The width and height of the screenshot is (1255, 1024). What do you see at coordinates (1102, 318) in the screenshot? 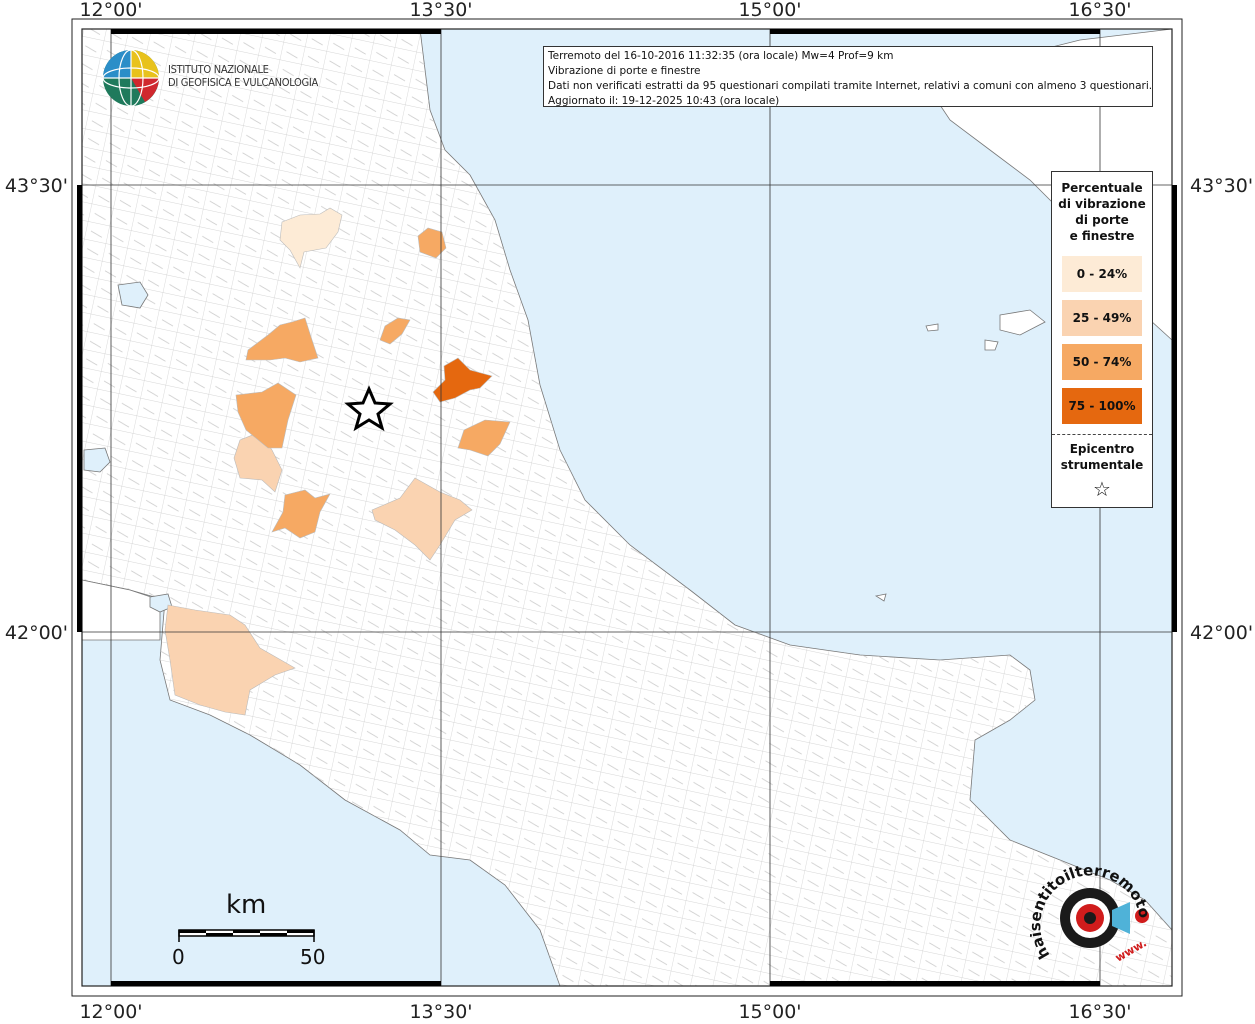
I see `legend-item-25-49: 25 - 49%` at bounding box center [1102, 318].